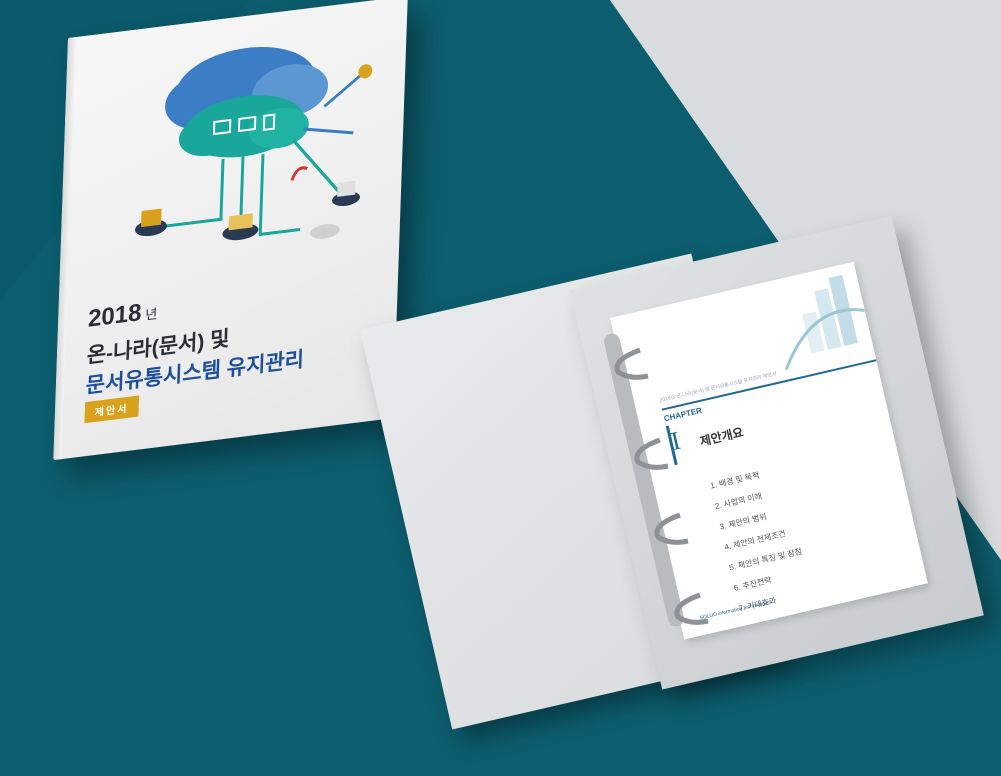 The width and height of the screenshot is (1001, 776). What do you see at coordinates (676, 440) in the screenshot?
I see `chapter-number: I` at bounding box center [676, 440].